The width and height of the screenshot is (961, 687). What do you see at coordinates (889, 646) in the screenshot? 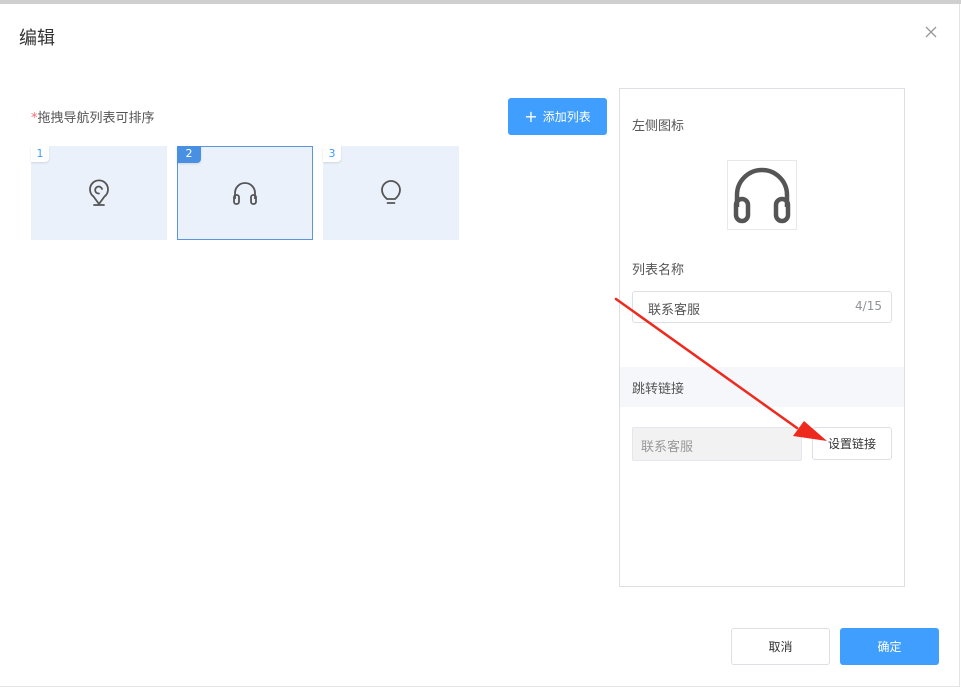
I see `confirm-button: 确定` at bounding box center [889, 646].